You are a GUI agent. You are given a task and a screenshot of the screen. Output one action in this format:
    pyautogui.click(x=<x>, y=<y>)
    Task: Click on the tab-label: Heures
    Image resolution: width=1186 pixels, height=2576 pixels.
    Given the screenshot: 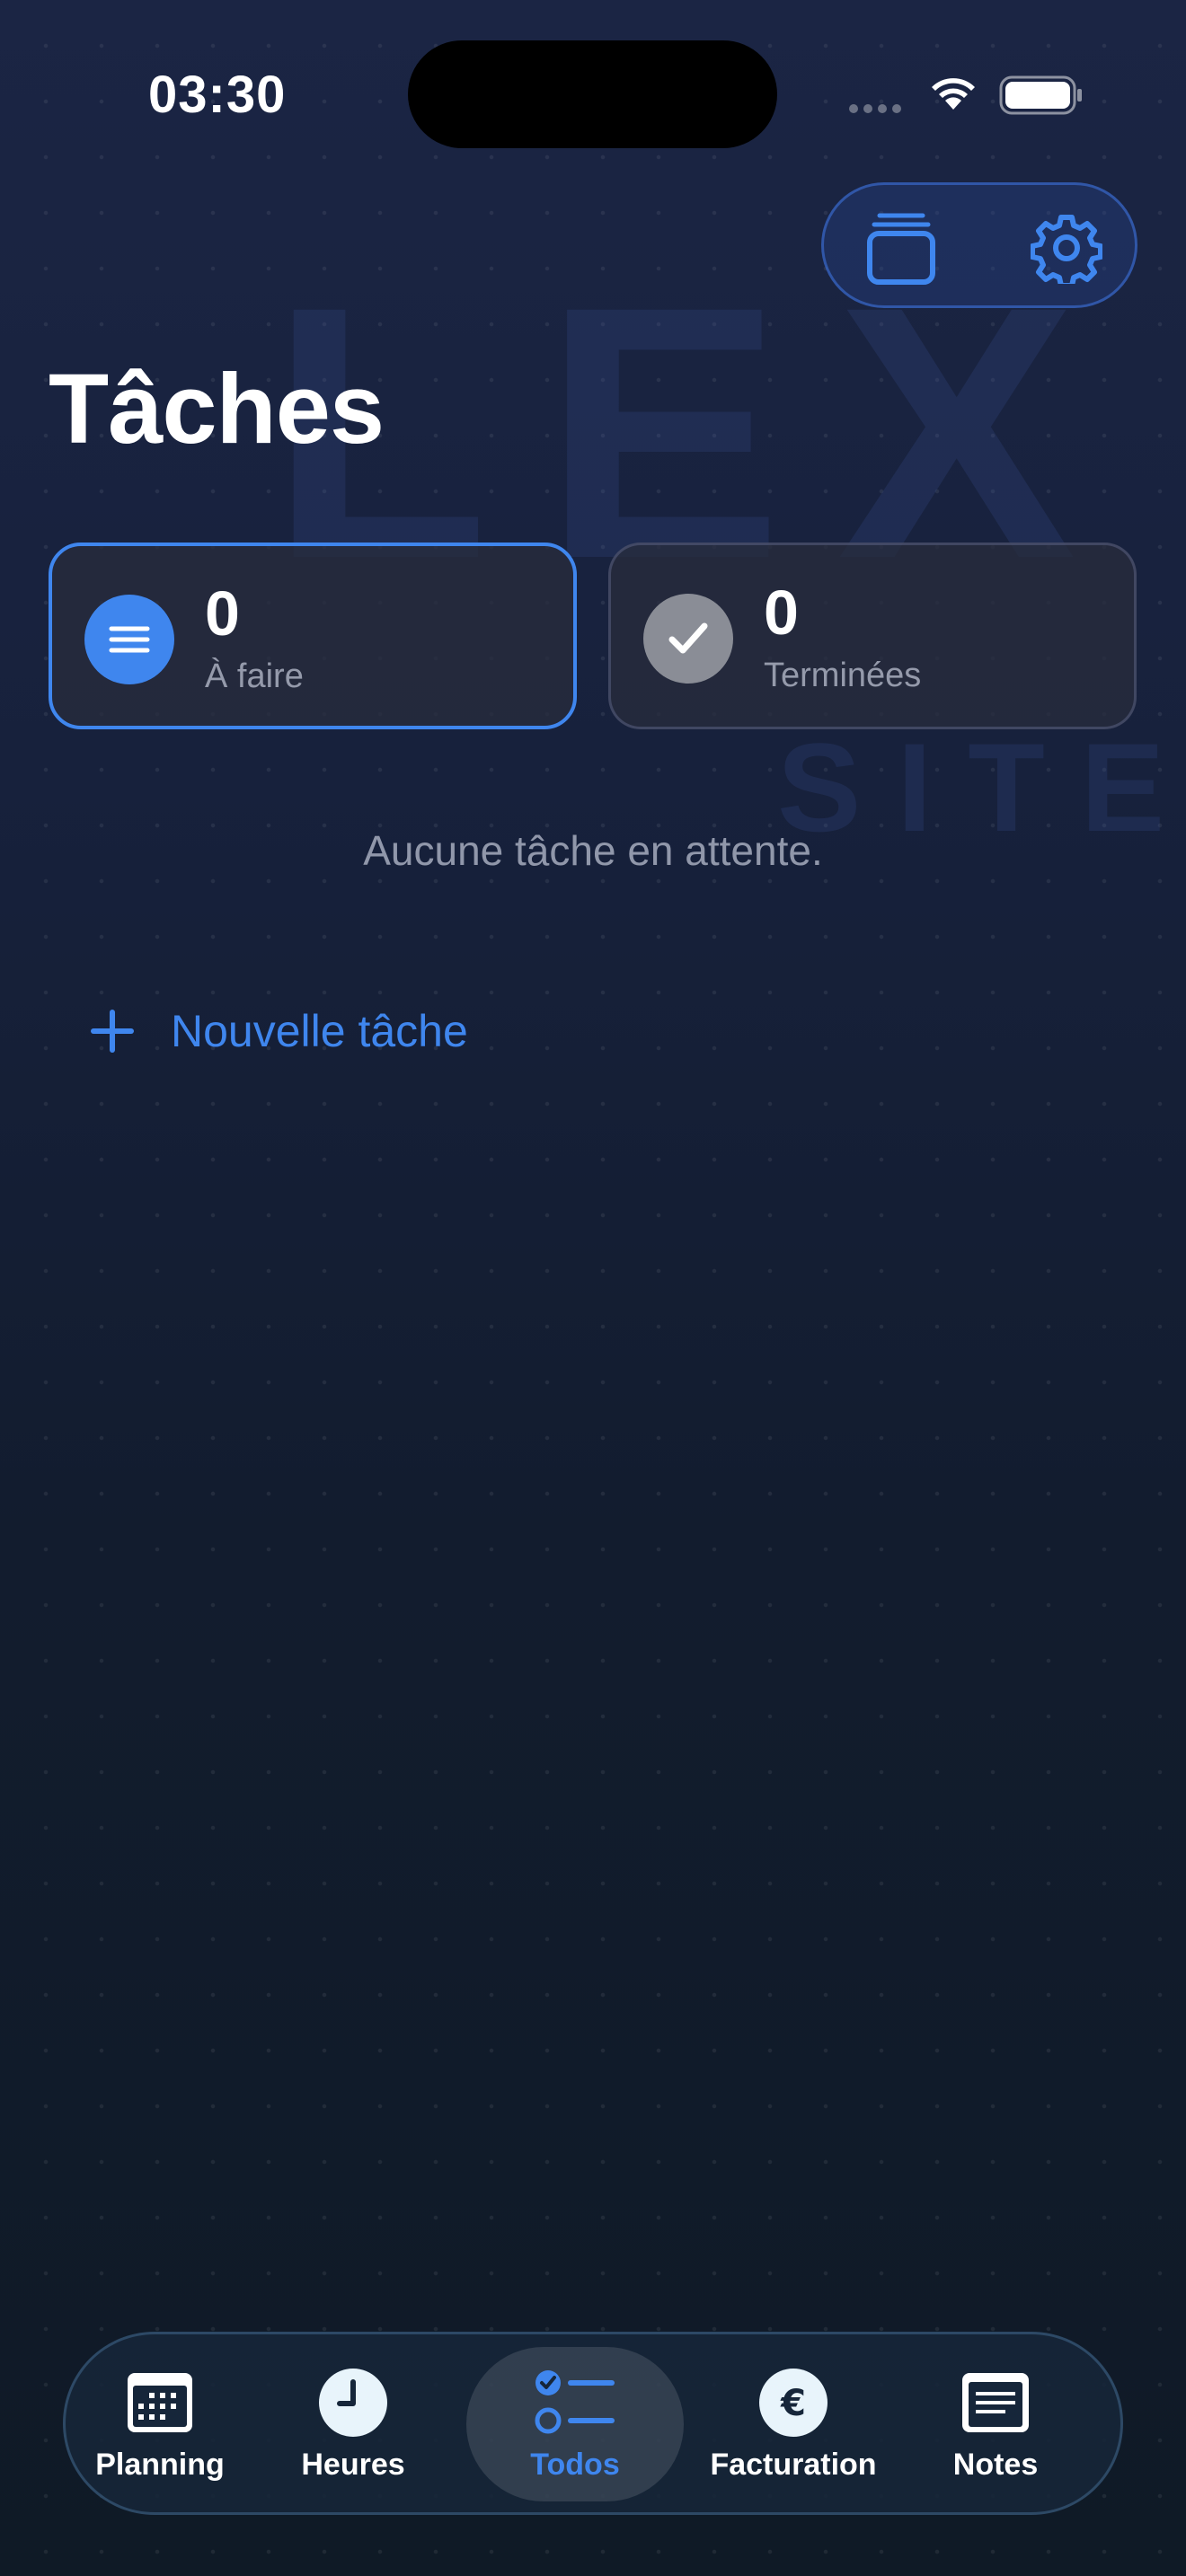 What is the action you would take?
    pyautogui.click(x=353, y=2465)
    